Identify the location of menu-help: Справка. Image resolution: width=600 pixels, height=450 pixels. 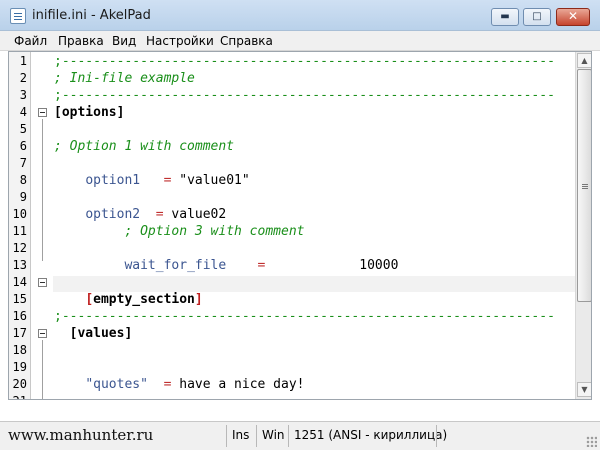
(246, 41).